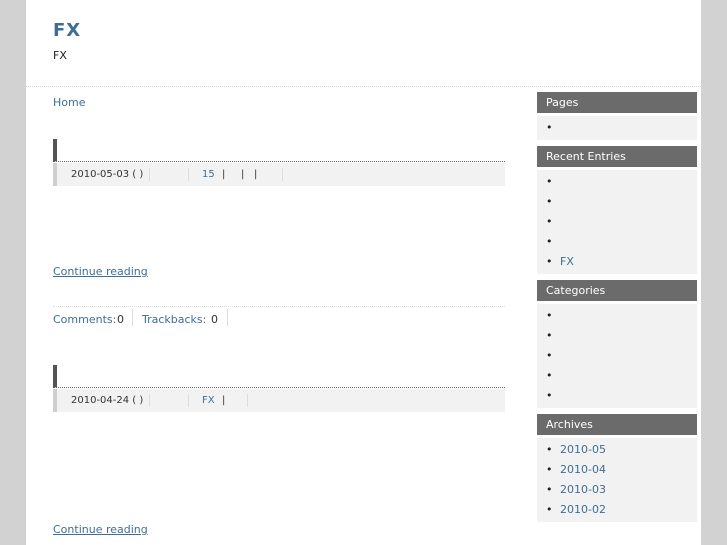 The height and width of the screenshot is (545, 727). I want to click on widget-title-pages: Pages, so click(617, 102).